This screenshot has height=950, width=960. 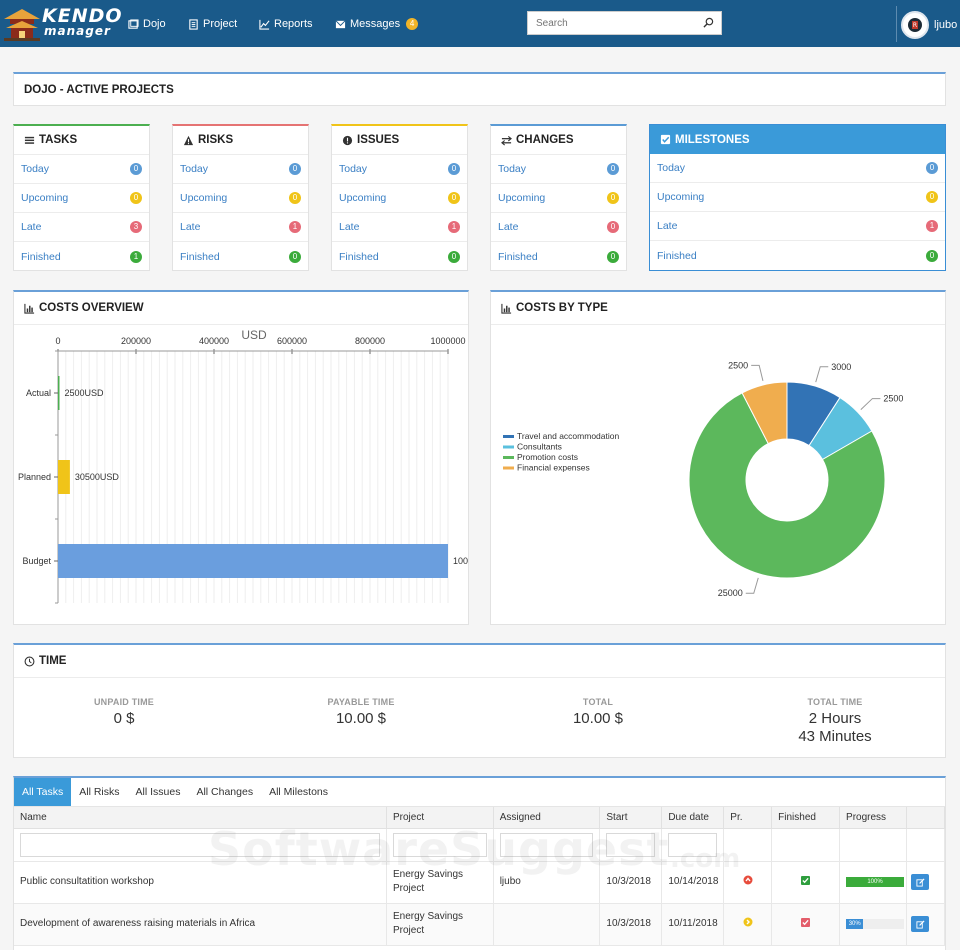 I want to click on risks-today-row: Today 0, so click(x=240, y=169).